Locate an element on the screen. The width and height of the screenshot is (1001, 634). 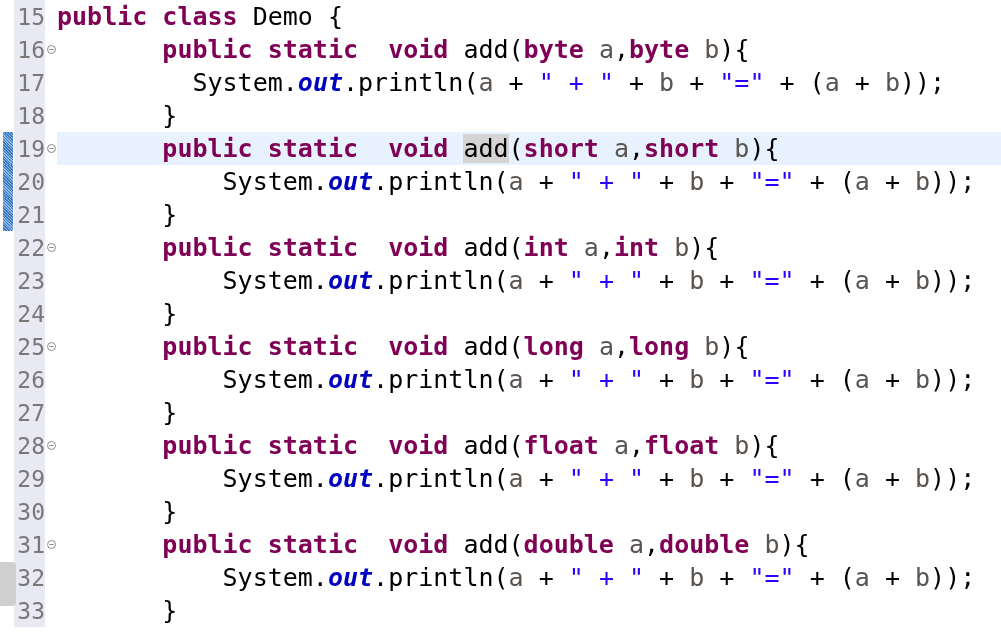
line-number: 18 is located at coordinates (29, 115).